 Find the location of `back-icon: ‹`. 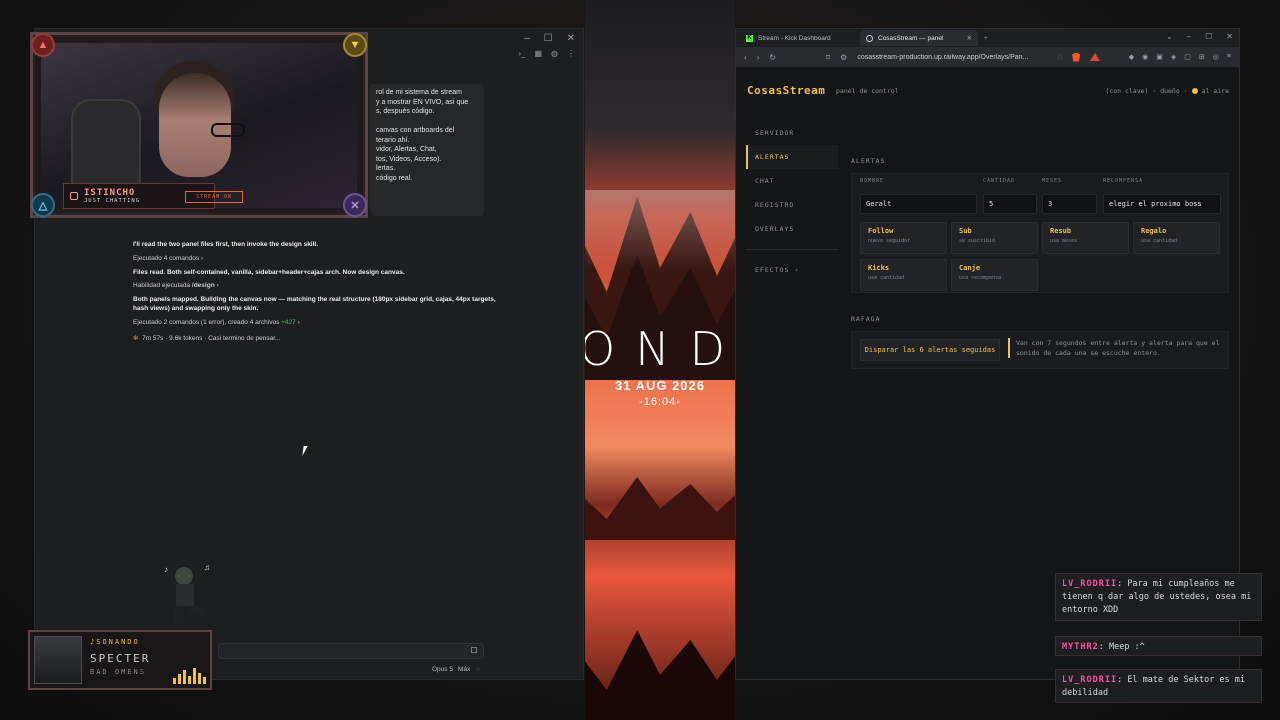

back-icon: ‹ is located at coordinates (745, 57).